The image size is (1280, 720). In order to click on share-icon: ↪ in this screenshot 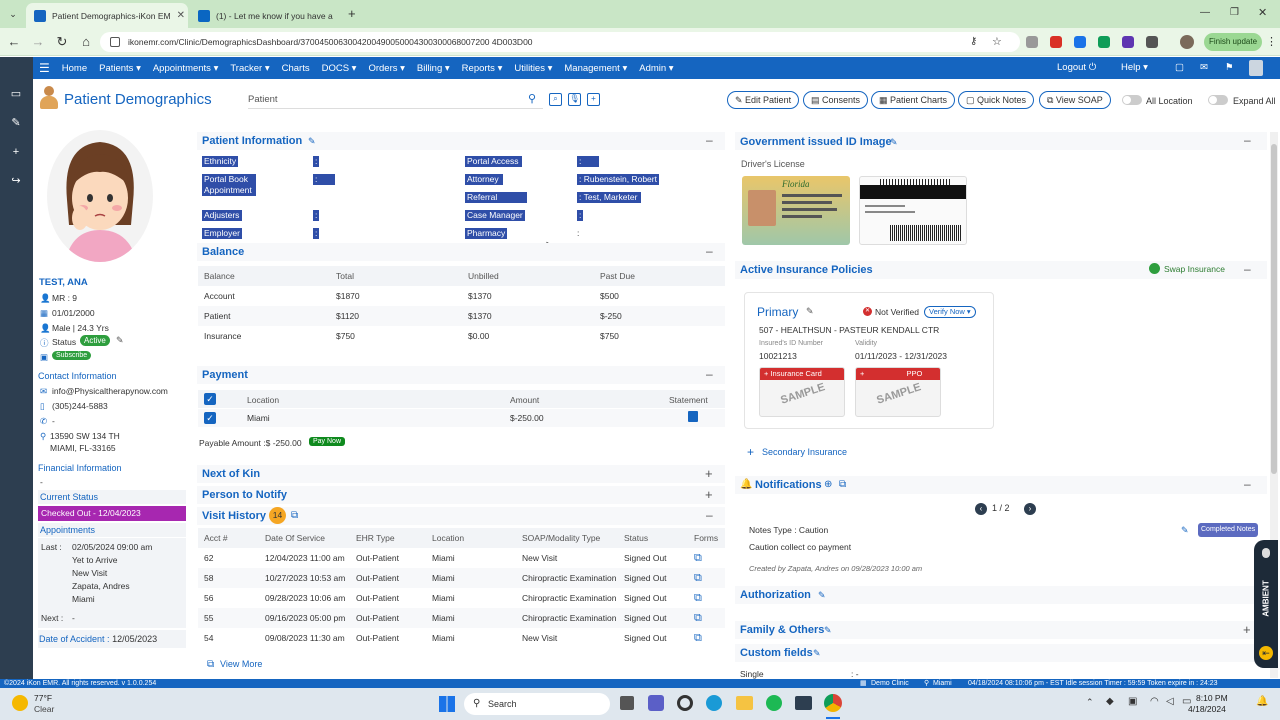, I will do `click(16, 181)`.